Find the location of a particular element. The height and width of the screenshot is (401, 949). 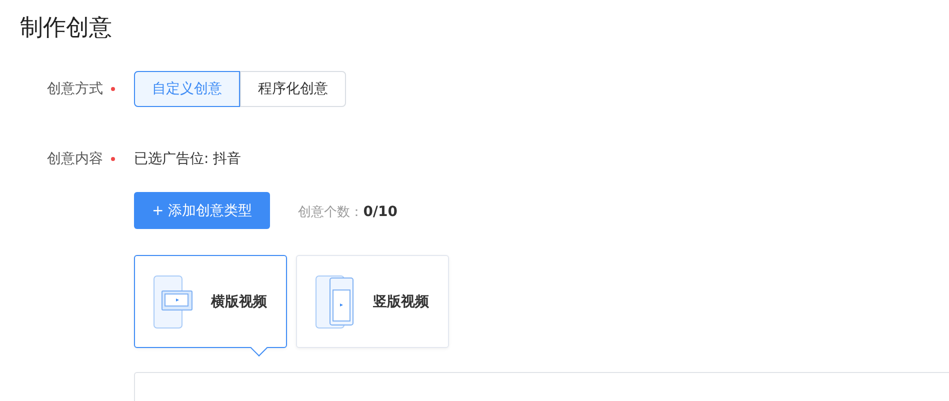

mode-option: 程序化创意 is located at coordinates (293, 89).